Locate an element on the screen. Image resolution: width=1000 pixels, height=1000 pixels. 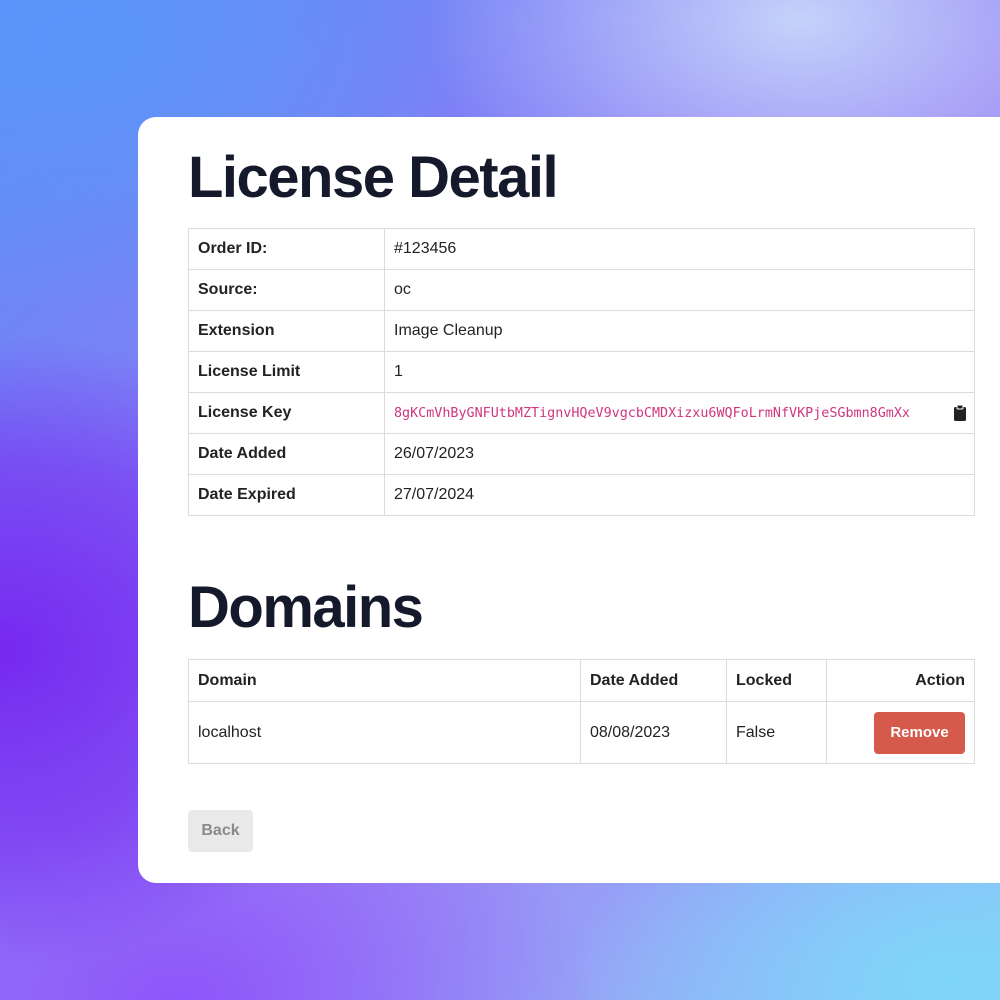
locked-column-header: Locked is located at coordinates (776, 680).